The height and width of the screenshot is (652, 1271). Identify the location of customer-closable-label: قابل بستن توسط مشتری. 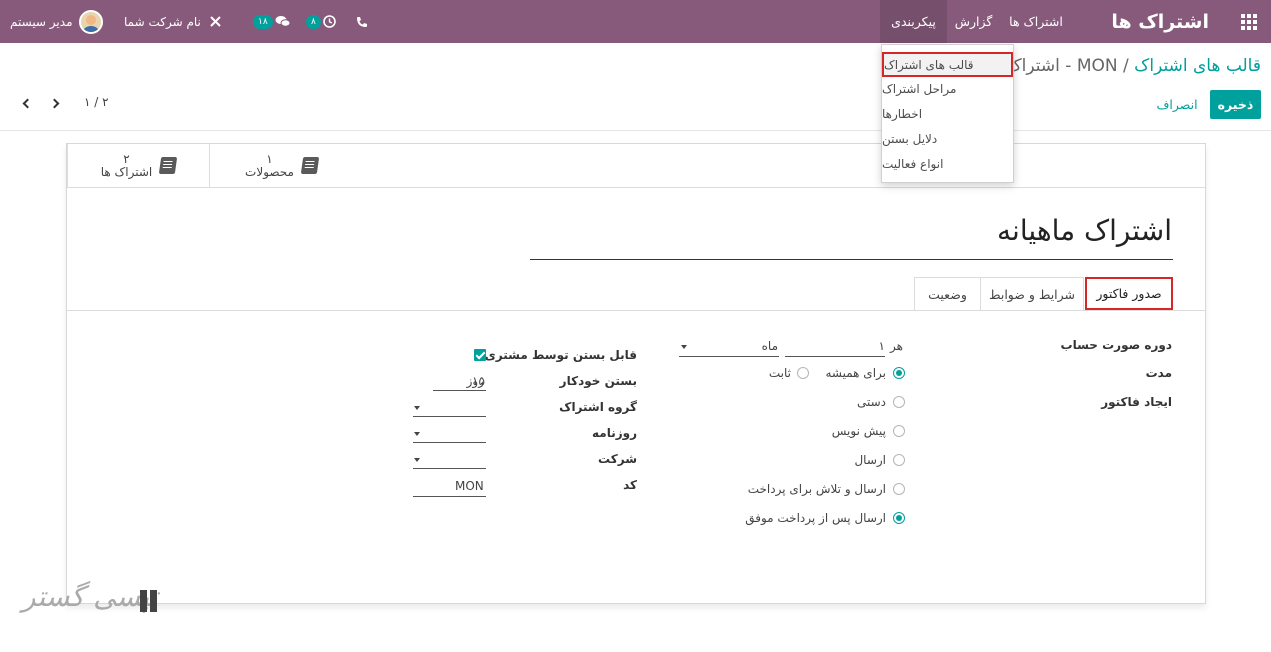
(560, 355).